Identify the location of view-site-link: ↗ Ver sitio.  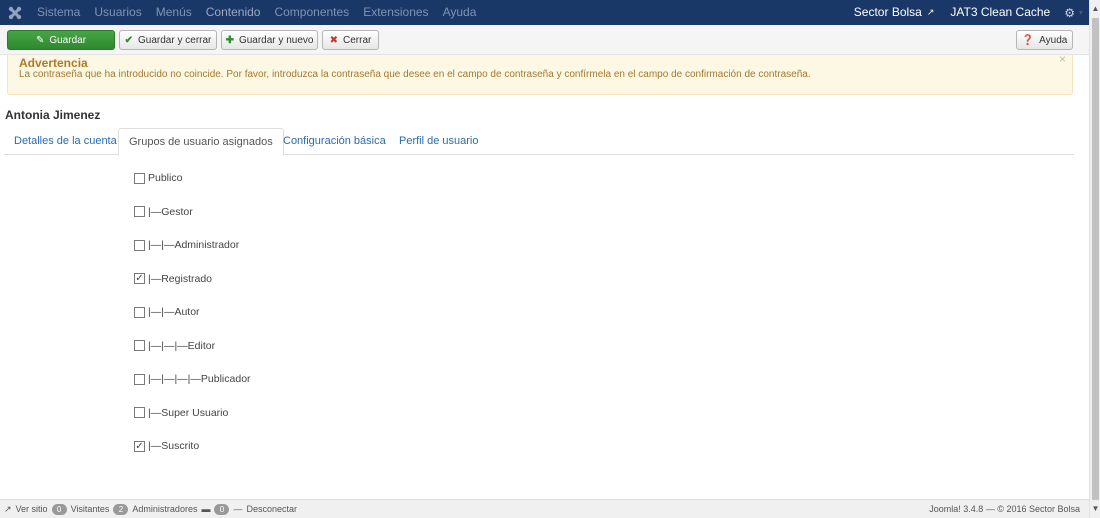
(26, 509).